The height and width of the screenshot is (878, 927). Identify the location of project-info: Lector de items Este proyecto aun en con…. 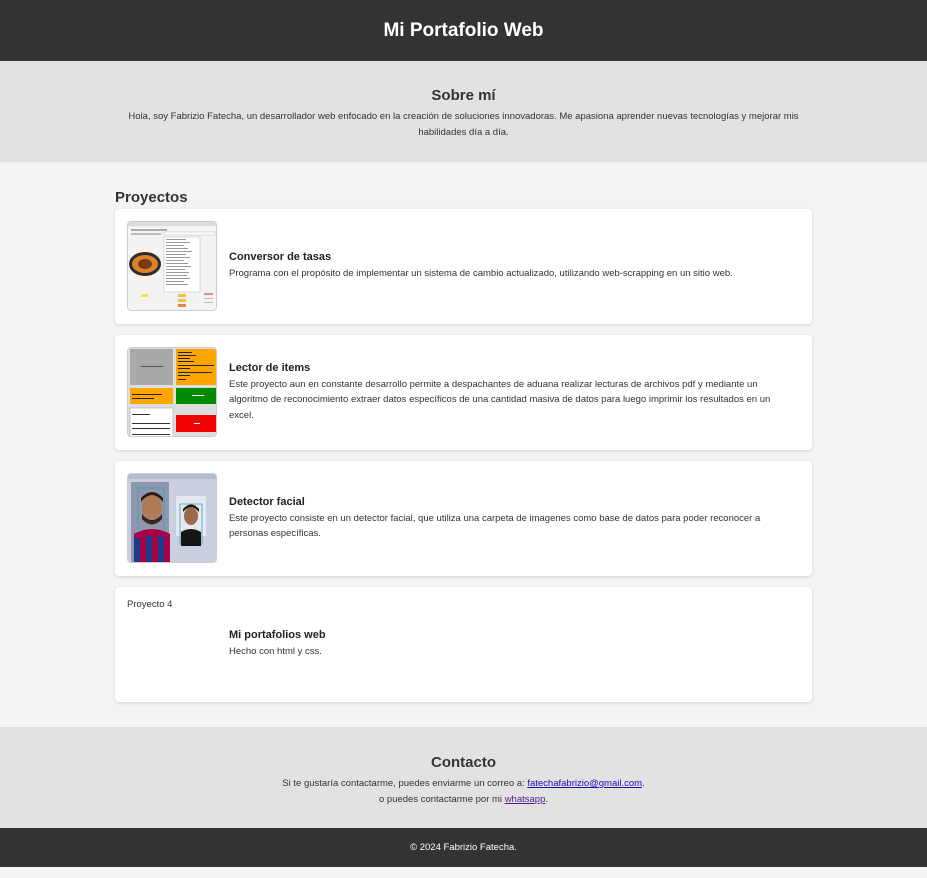
(505, 392).